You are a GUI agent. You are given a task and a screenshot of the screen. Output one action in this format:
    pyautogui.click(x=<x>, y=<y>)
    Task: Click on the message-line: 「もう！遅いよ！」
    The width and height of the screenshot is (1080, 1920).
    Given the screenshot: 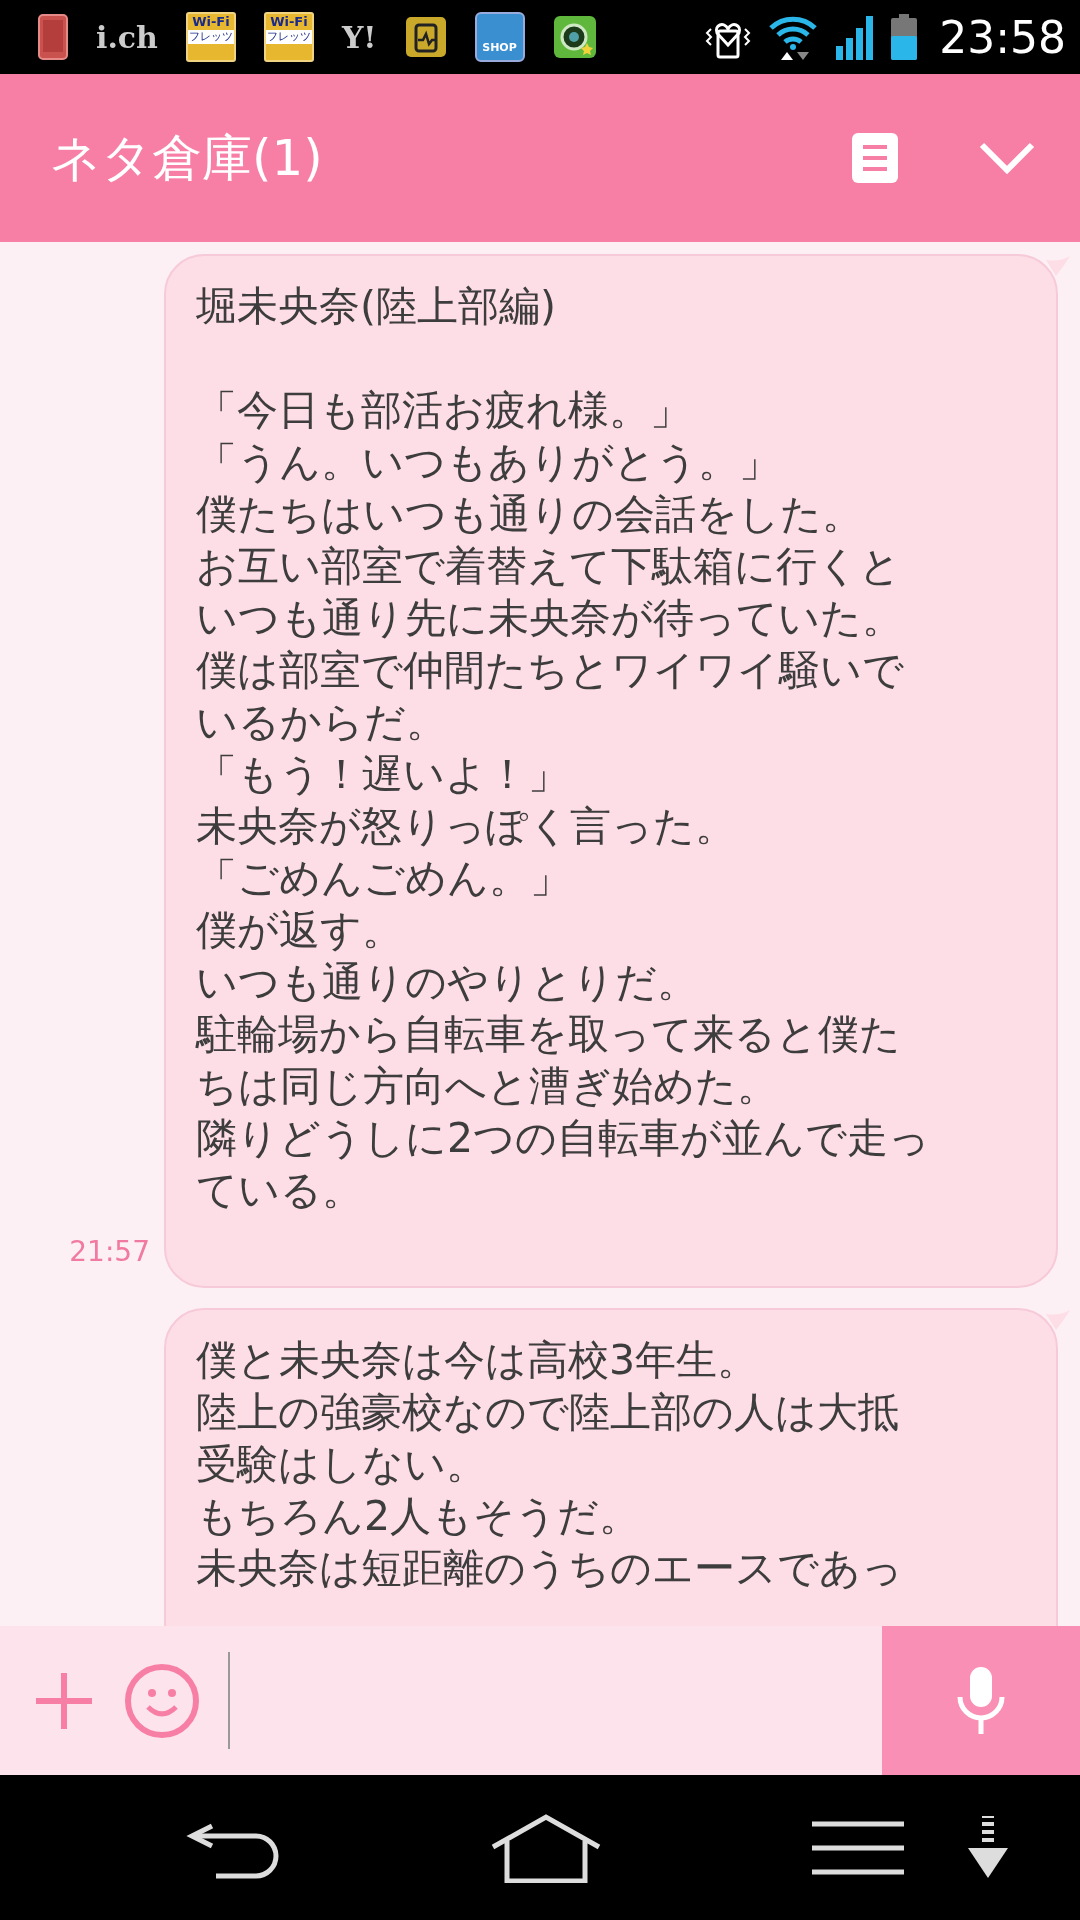 What is the action you would take?
    pyautogui.click(x=382, y=774)
    